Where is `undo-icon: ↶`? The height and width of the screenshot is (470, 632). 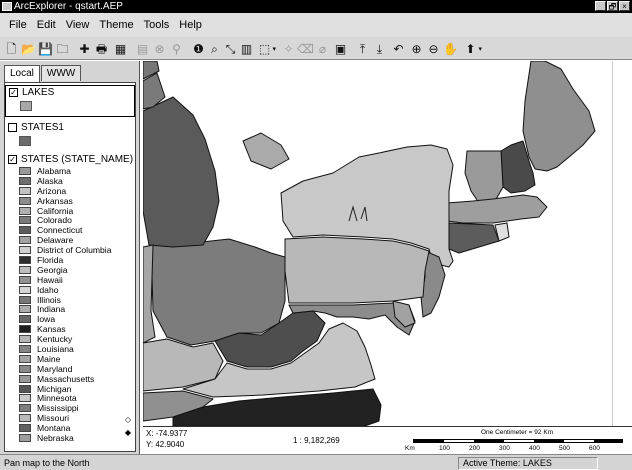
undo-icon: ↶ is located at coordinates (398, 48).